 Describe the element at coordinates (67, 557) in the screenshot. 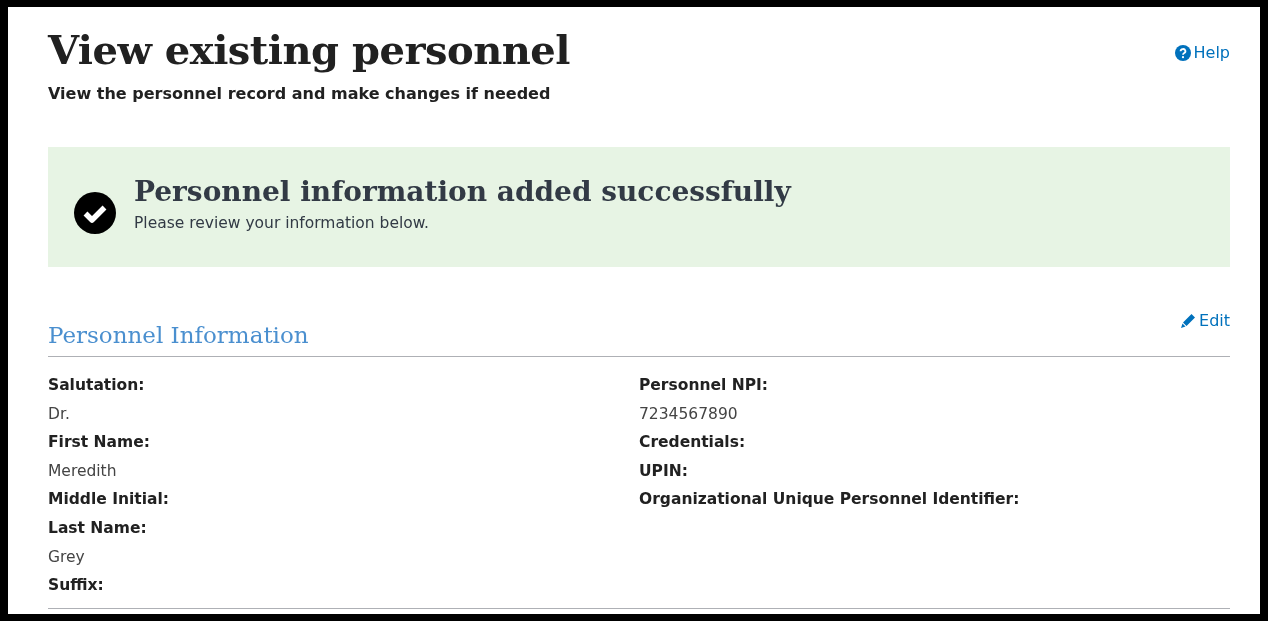

I see `field-value: Grey` at that location.